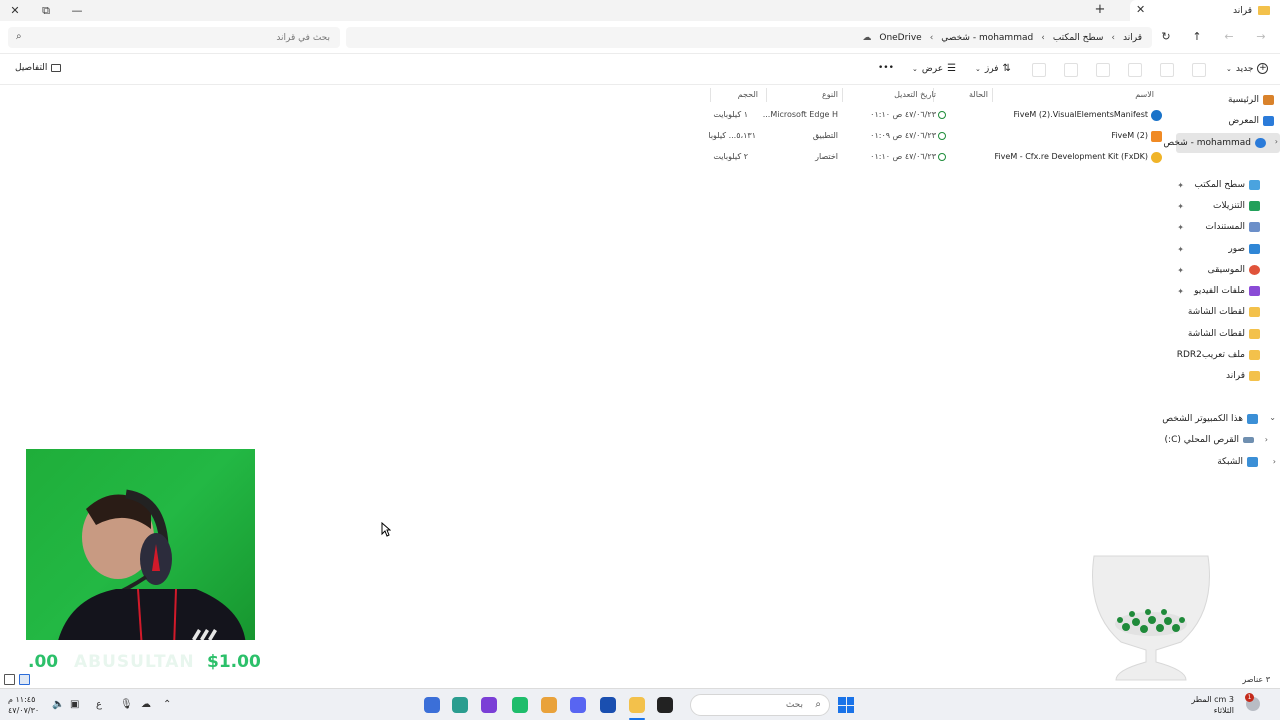  What do you see at coordinates (1103, 70) in the screenshot?
I see `rename-icon` at bounding box center [1103, 70].